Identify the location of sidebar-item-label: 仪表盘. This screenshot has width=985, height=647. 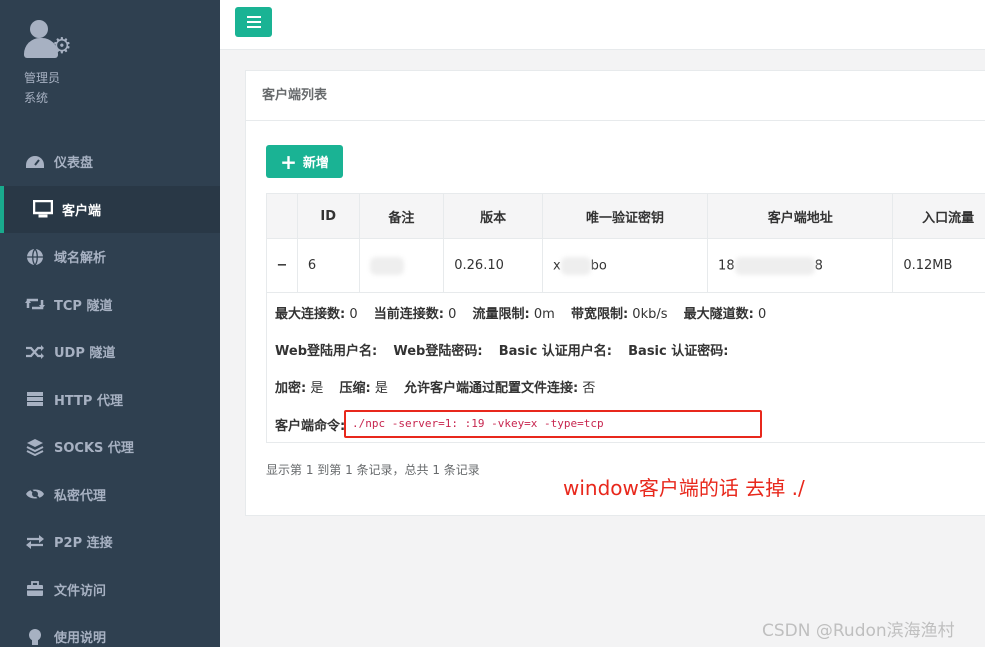
(74, 164).